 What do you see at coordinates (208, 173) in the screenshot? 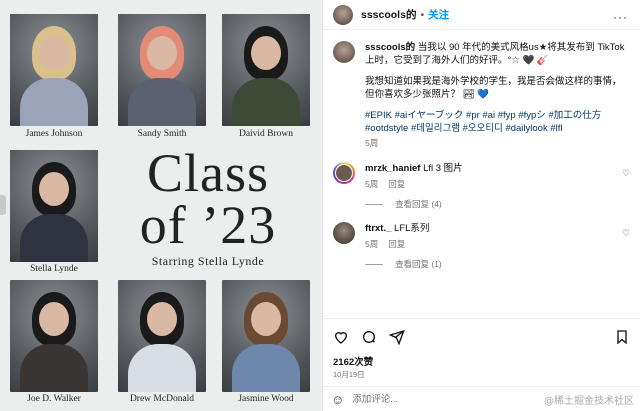
I see `class-title-line1: Class` at bounding box center [208, 173].